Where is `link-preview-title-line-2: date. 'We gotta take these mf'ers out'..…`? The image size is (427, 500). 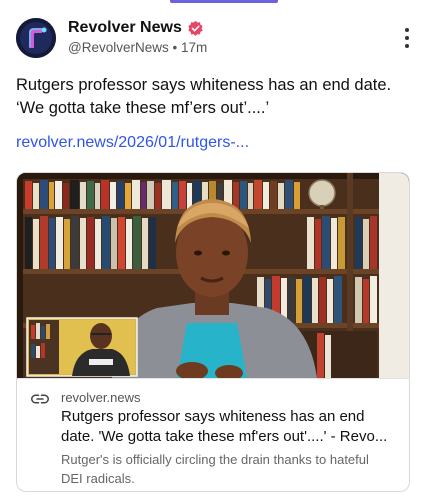 link-preview-title-line-2: date. 'We gotta take these mf'ers out'..… is located at coordinates (224, 436).